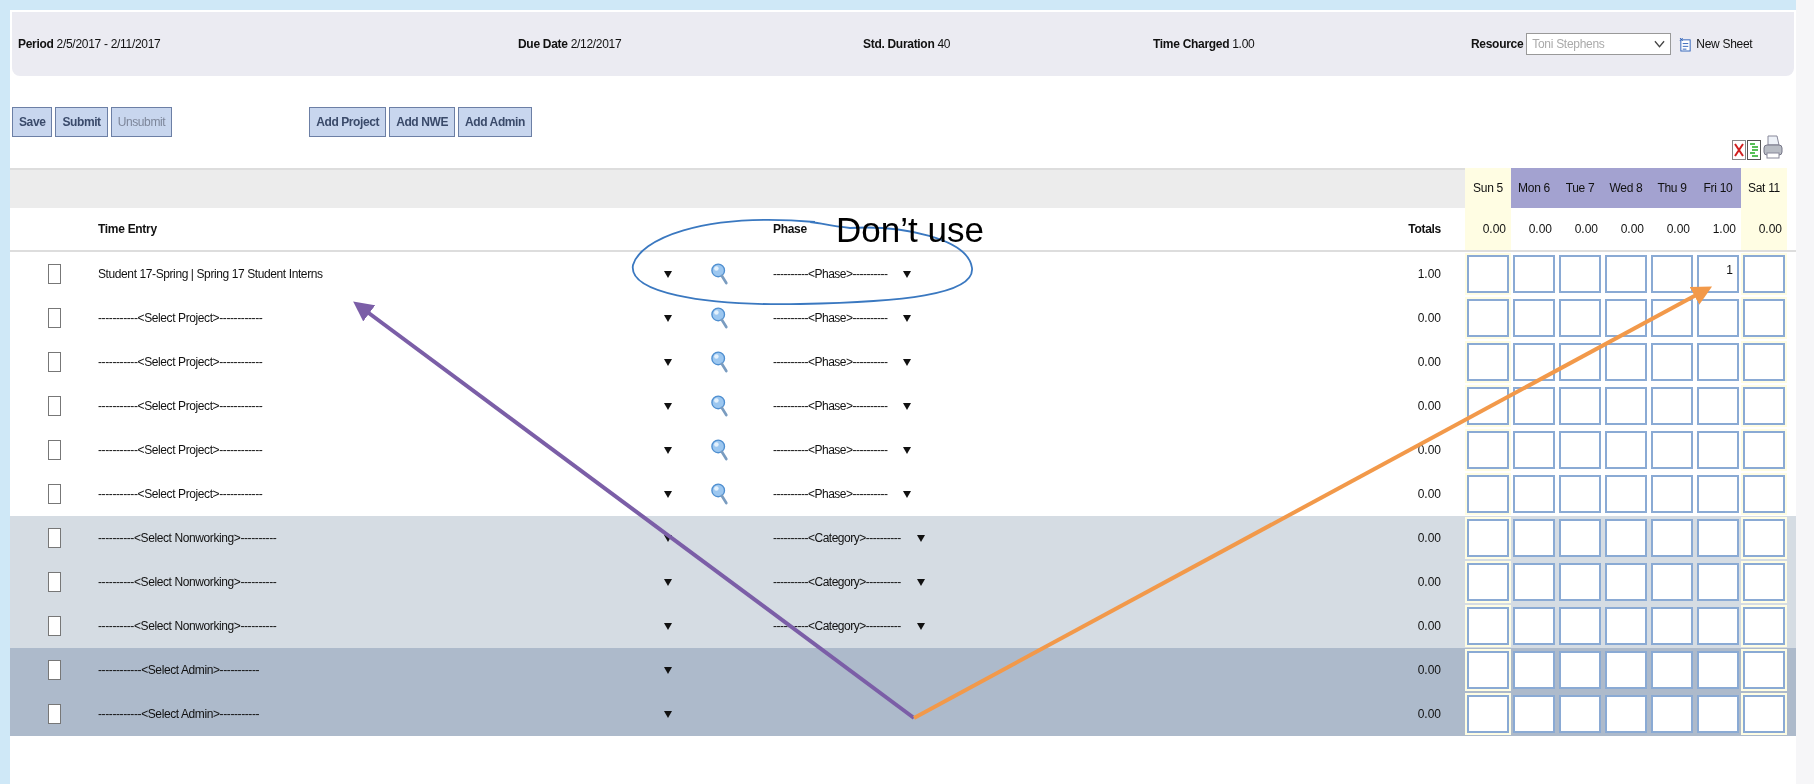 This screenshot has height=784, width=1814. Describe the element at coordinates (495, 122) in the screenshot. I see `add-button: Add Admin` at that location.